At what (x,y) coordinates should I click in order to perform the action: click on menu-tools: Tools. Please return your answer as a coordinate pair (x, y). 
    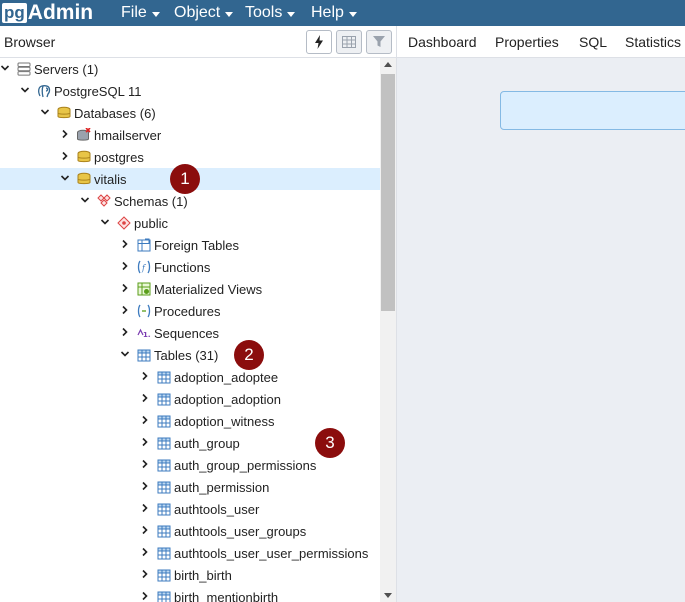
    Looking at the image, I should click on (270, 13).